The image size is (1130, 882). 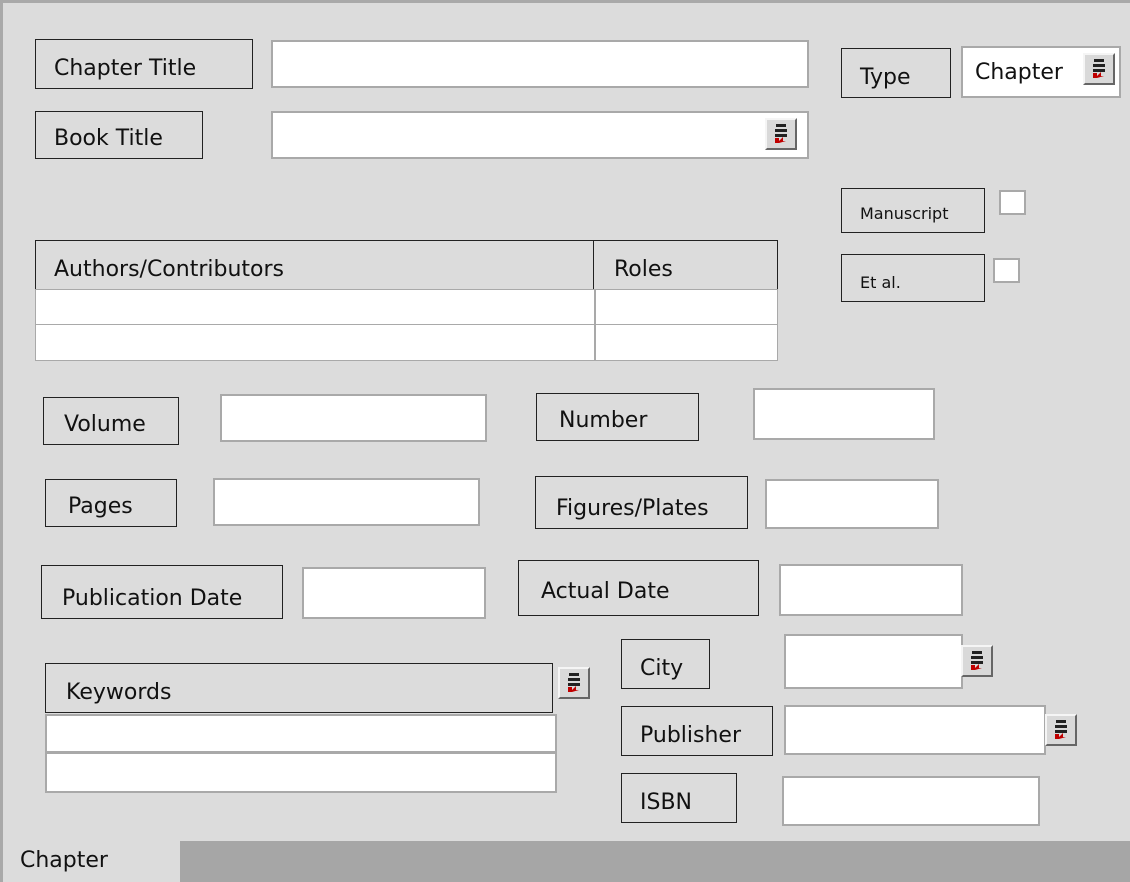 I want to click on book-title-field, so click(x=540, y=135).